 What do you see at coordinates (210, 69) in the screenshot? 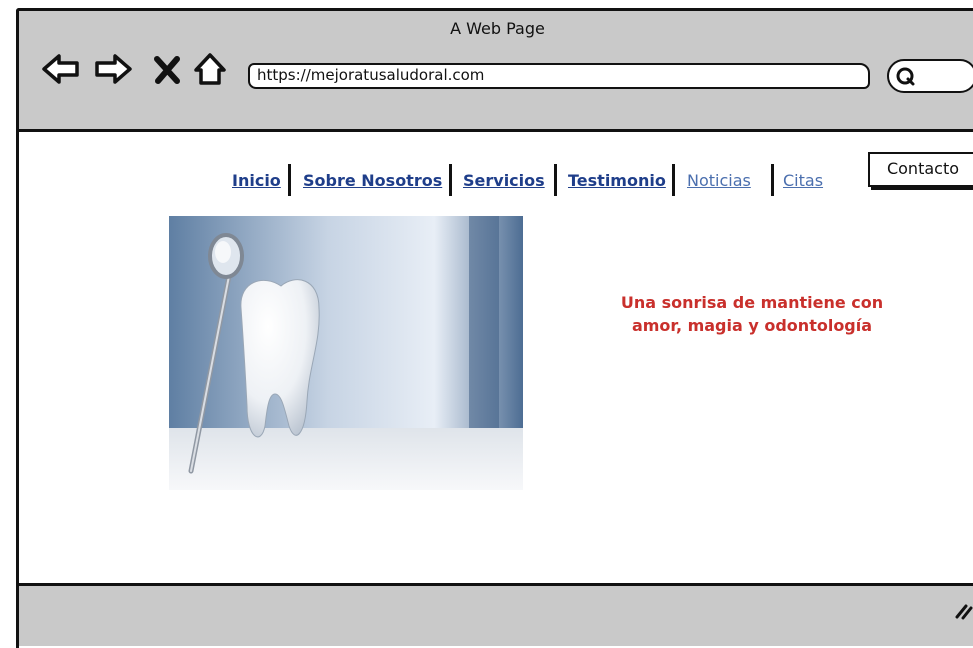
I see `home-icon` at bounding box center [210, 69].